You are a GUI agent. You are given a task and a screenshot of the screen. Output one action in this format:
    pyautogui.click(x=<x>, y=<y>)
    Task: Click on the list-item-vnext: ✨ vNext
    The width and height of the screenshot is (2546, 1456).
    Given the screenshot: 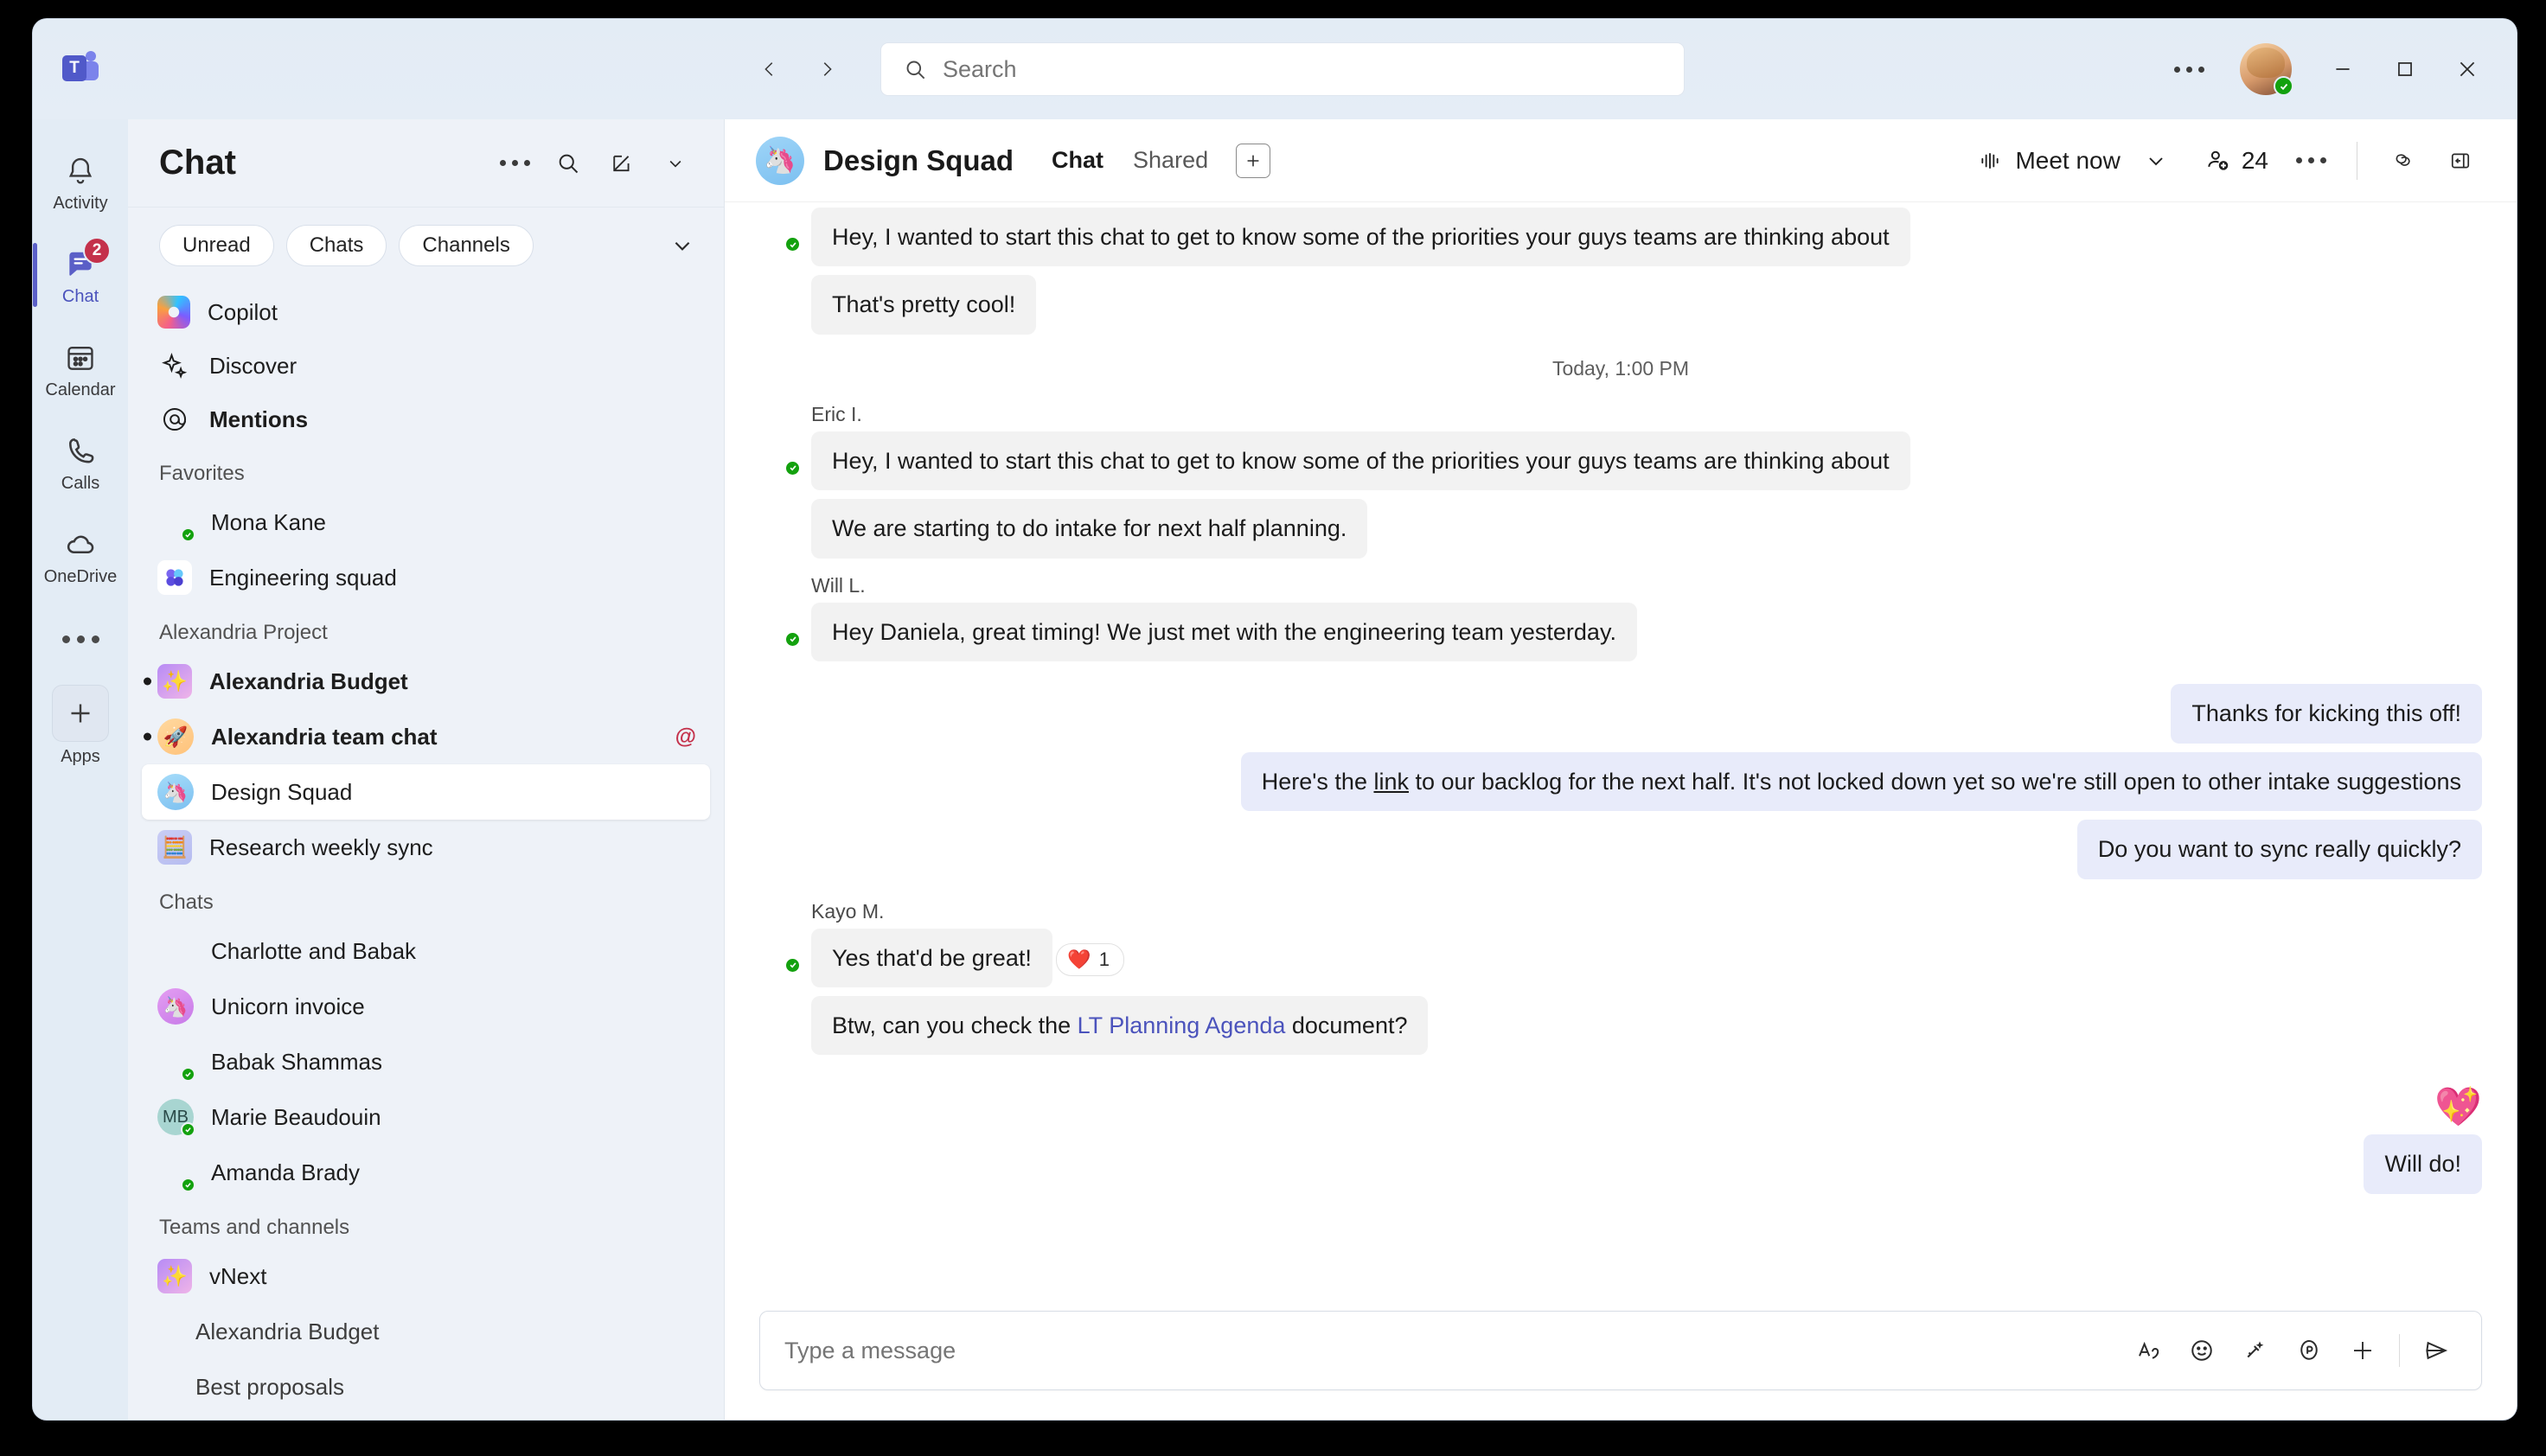 What is the action you would take?
    pyautogui.click(x=426, y=1276)
    